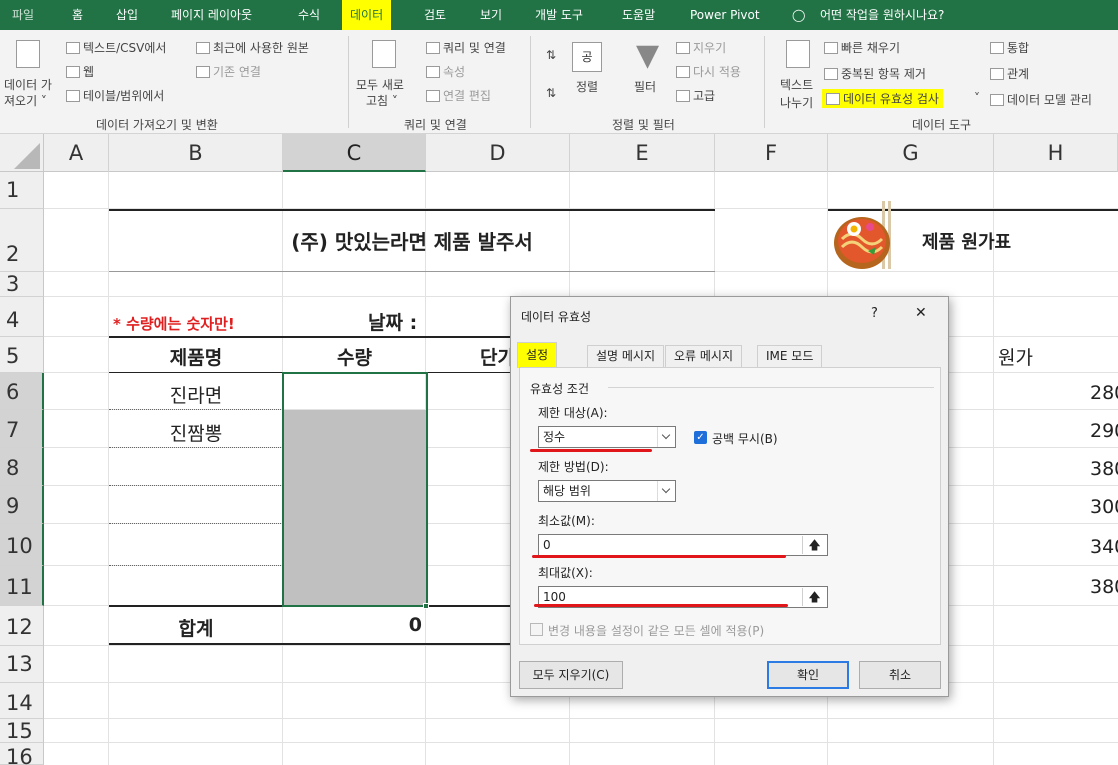  What do you see at coordinates (22, 190) in the screenshot?
I see `row-header-1: 1` at bounding box center [22, 190].